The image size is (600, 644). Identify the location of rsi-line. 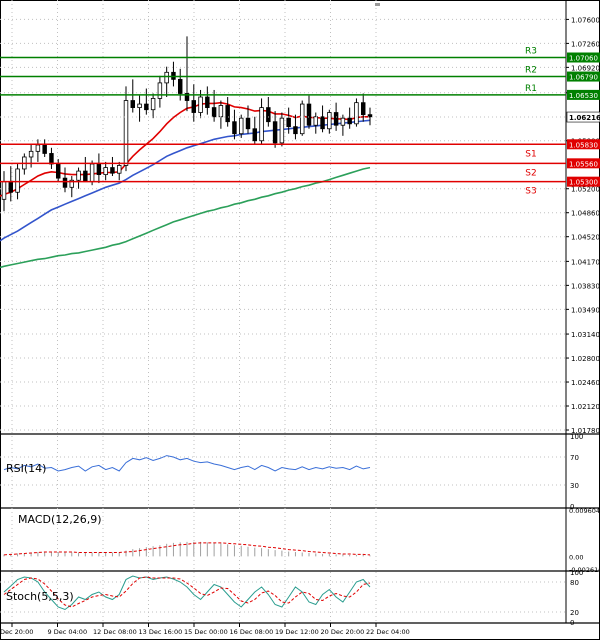
(187, 463).